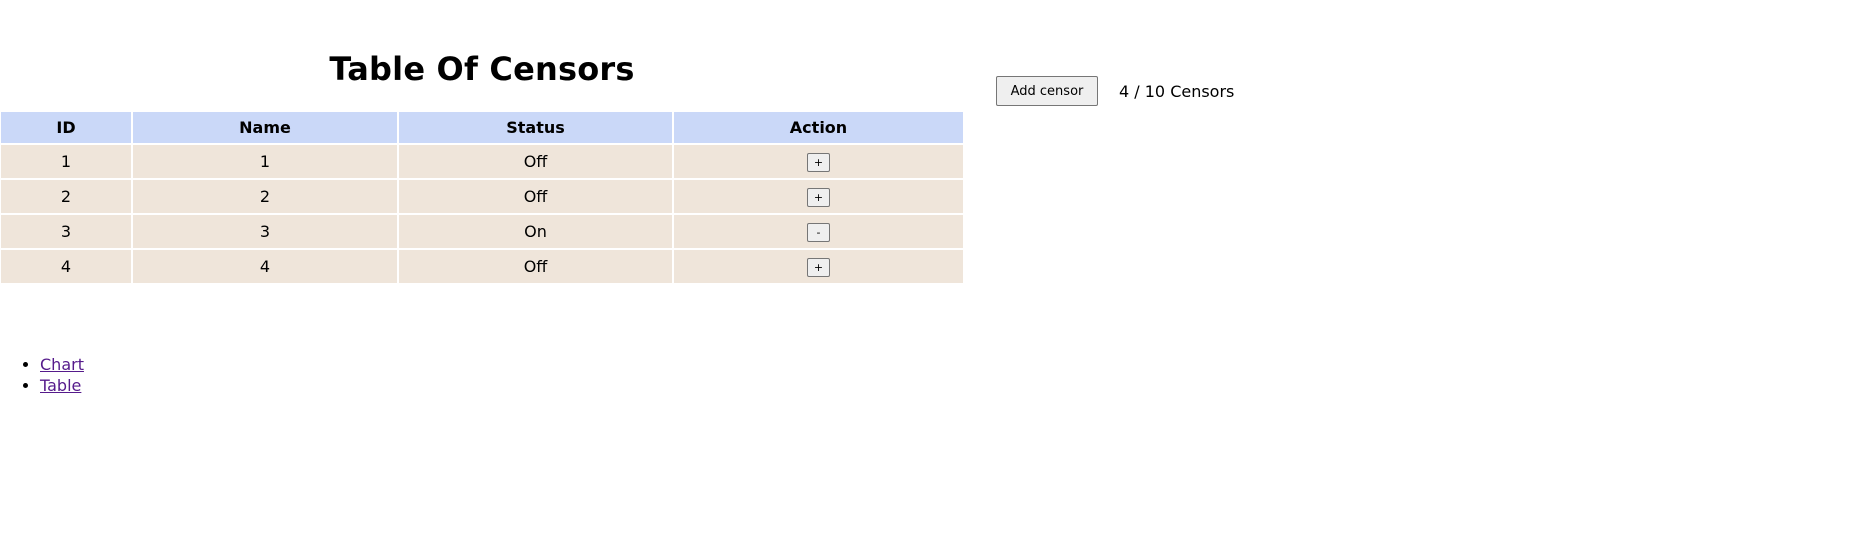 This screenshot has height=536, width=1853. What do you see at coordinates (818, 127) in the screenshot?
I see `column-header-action: Action` at bounding box center [818, 127].